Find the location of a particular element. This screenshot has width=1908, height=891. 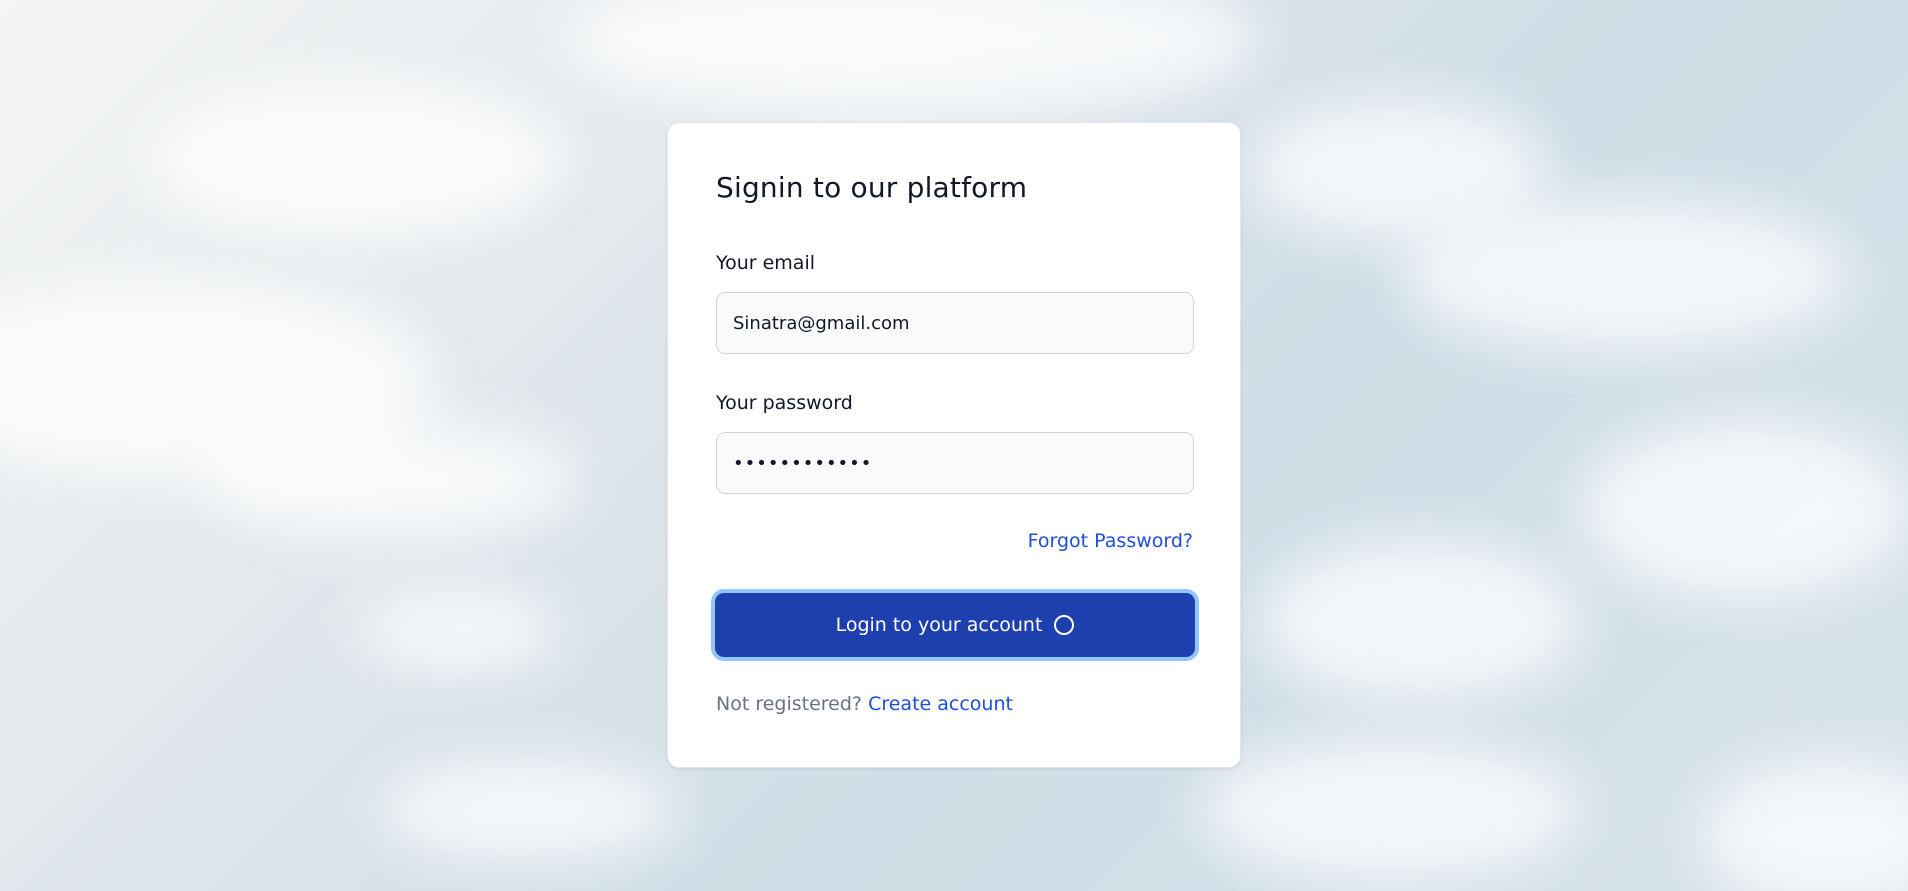

email-field is located at coordinates (955, 323).